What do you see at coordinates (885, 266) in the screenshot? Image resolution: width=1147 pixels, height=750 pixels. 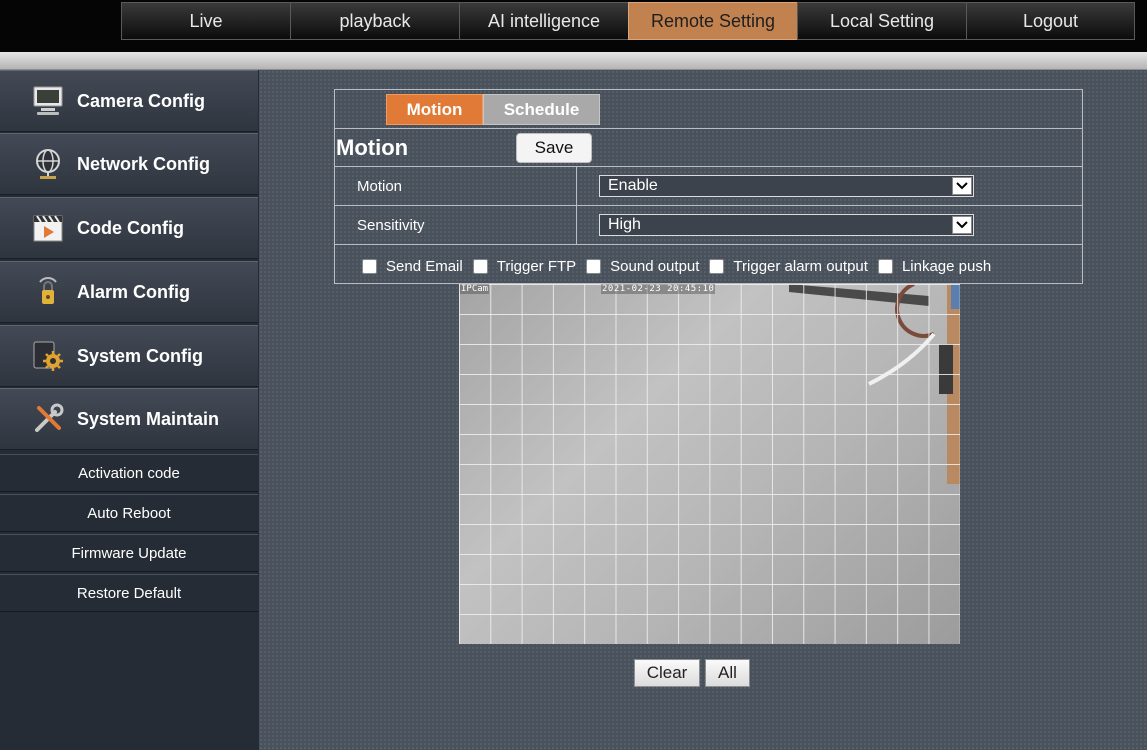 I see `linkage-push-checkbox` at bounding box center [885, 266].